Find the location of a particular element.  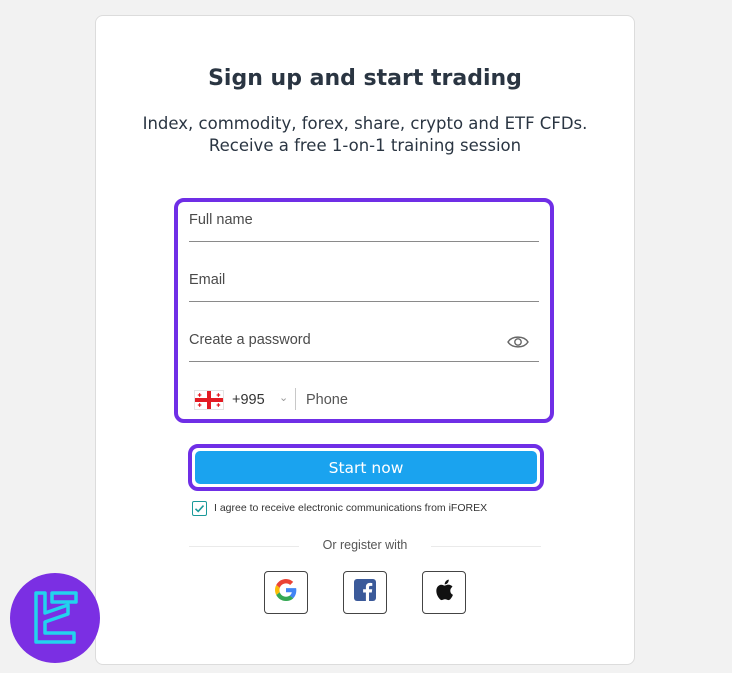

or-register-text: Or register with is located at coordinates (365, 545).